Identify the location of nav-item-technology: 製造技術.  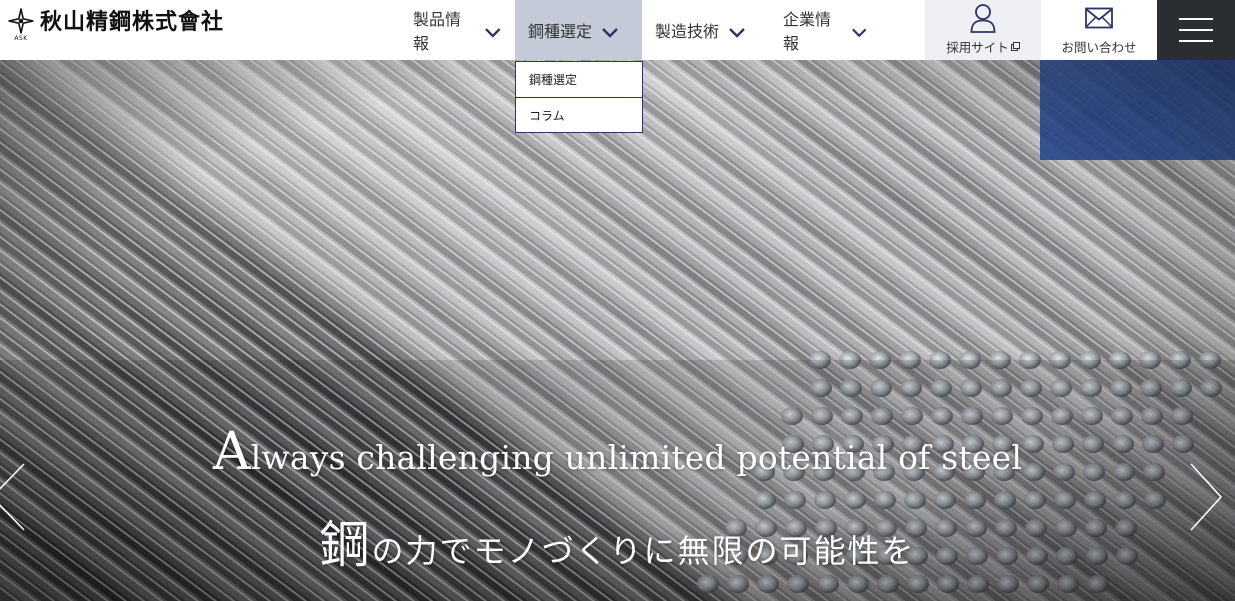
(706, 30).